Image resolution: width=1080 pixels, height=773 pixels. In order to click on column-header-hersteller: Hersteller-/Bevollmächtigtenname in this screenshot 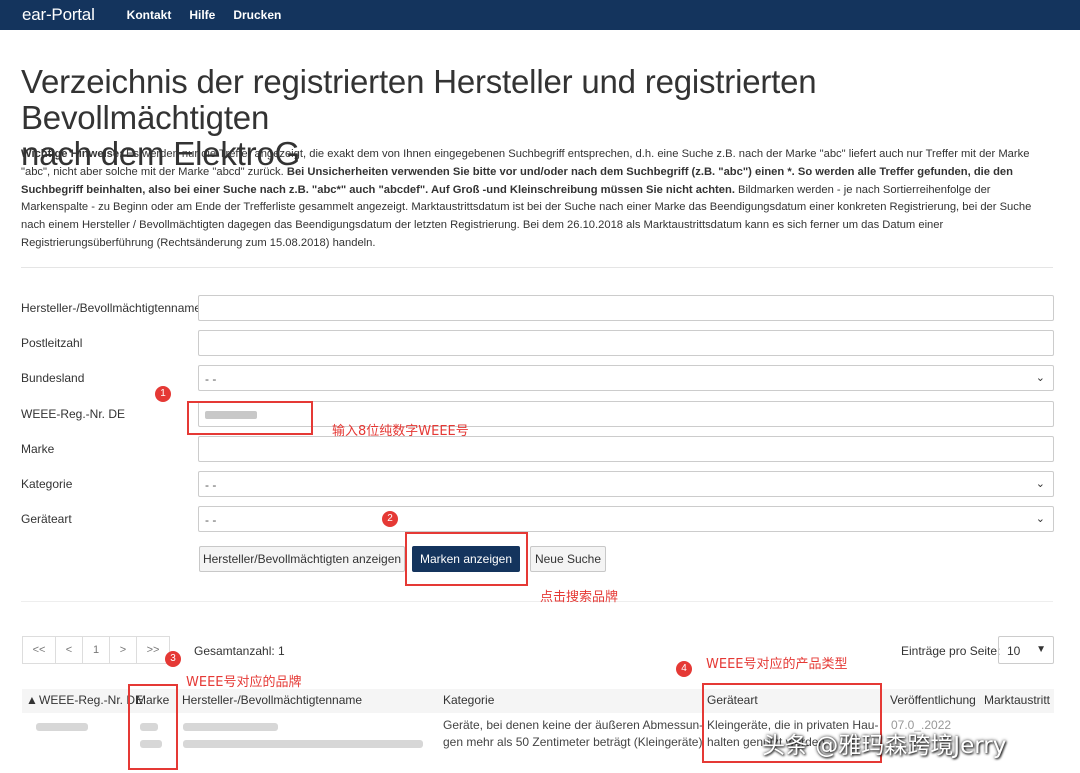, I will do `click(272, 700)`.